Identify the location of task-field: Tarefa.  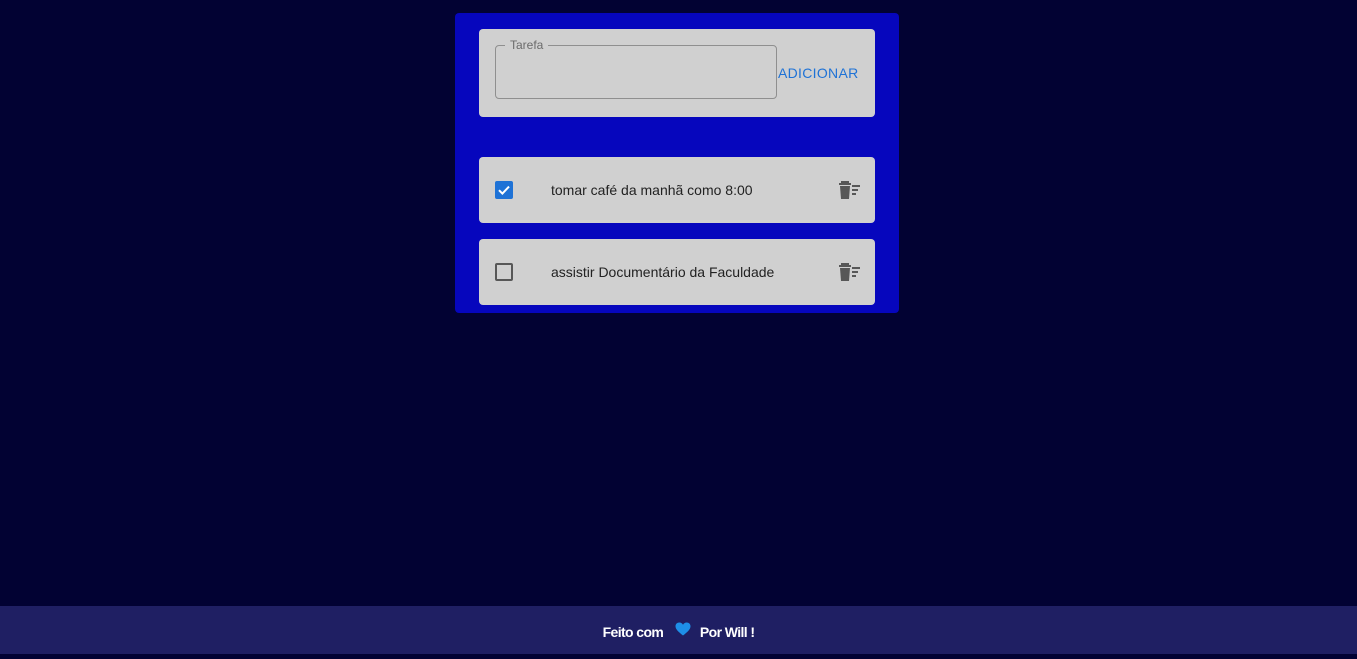
(636, 68).